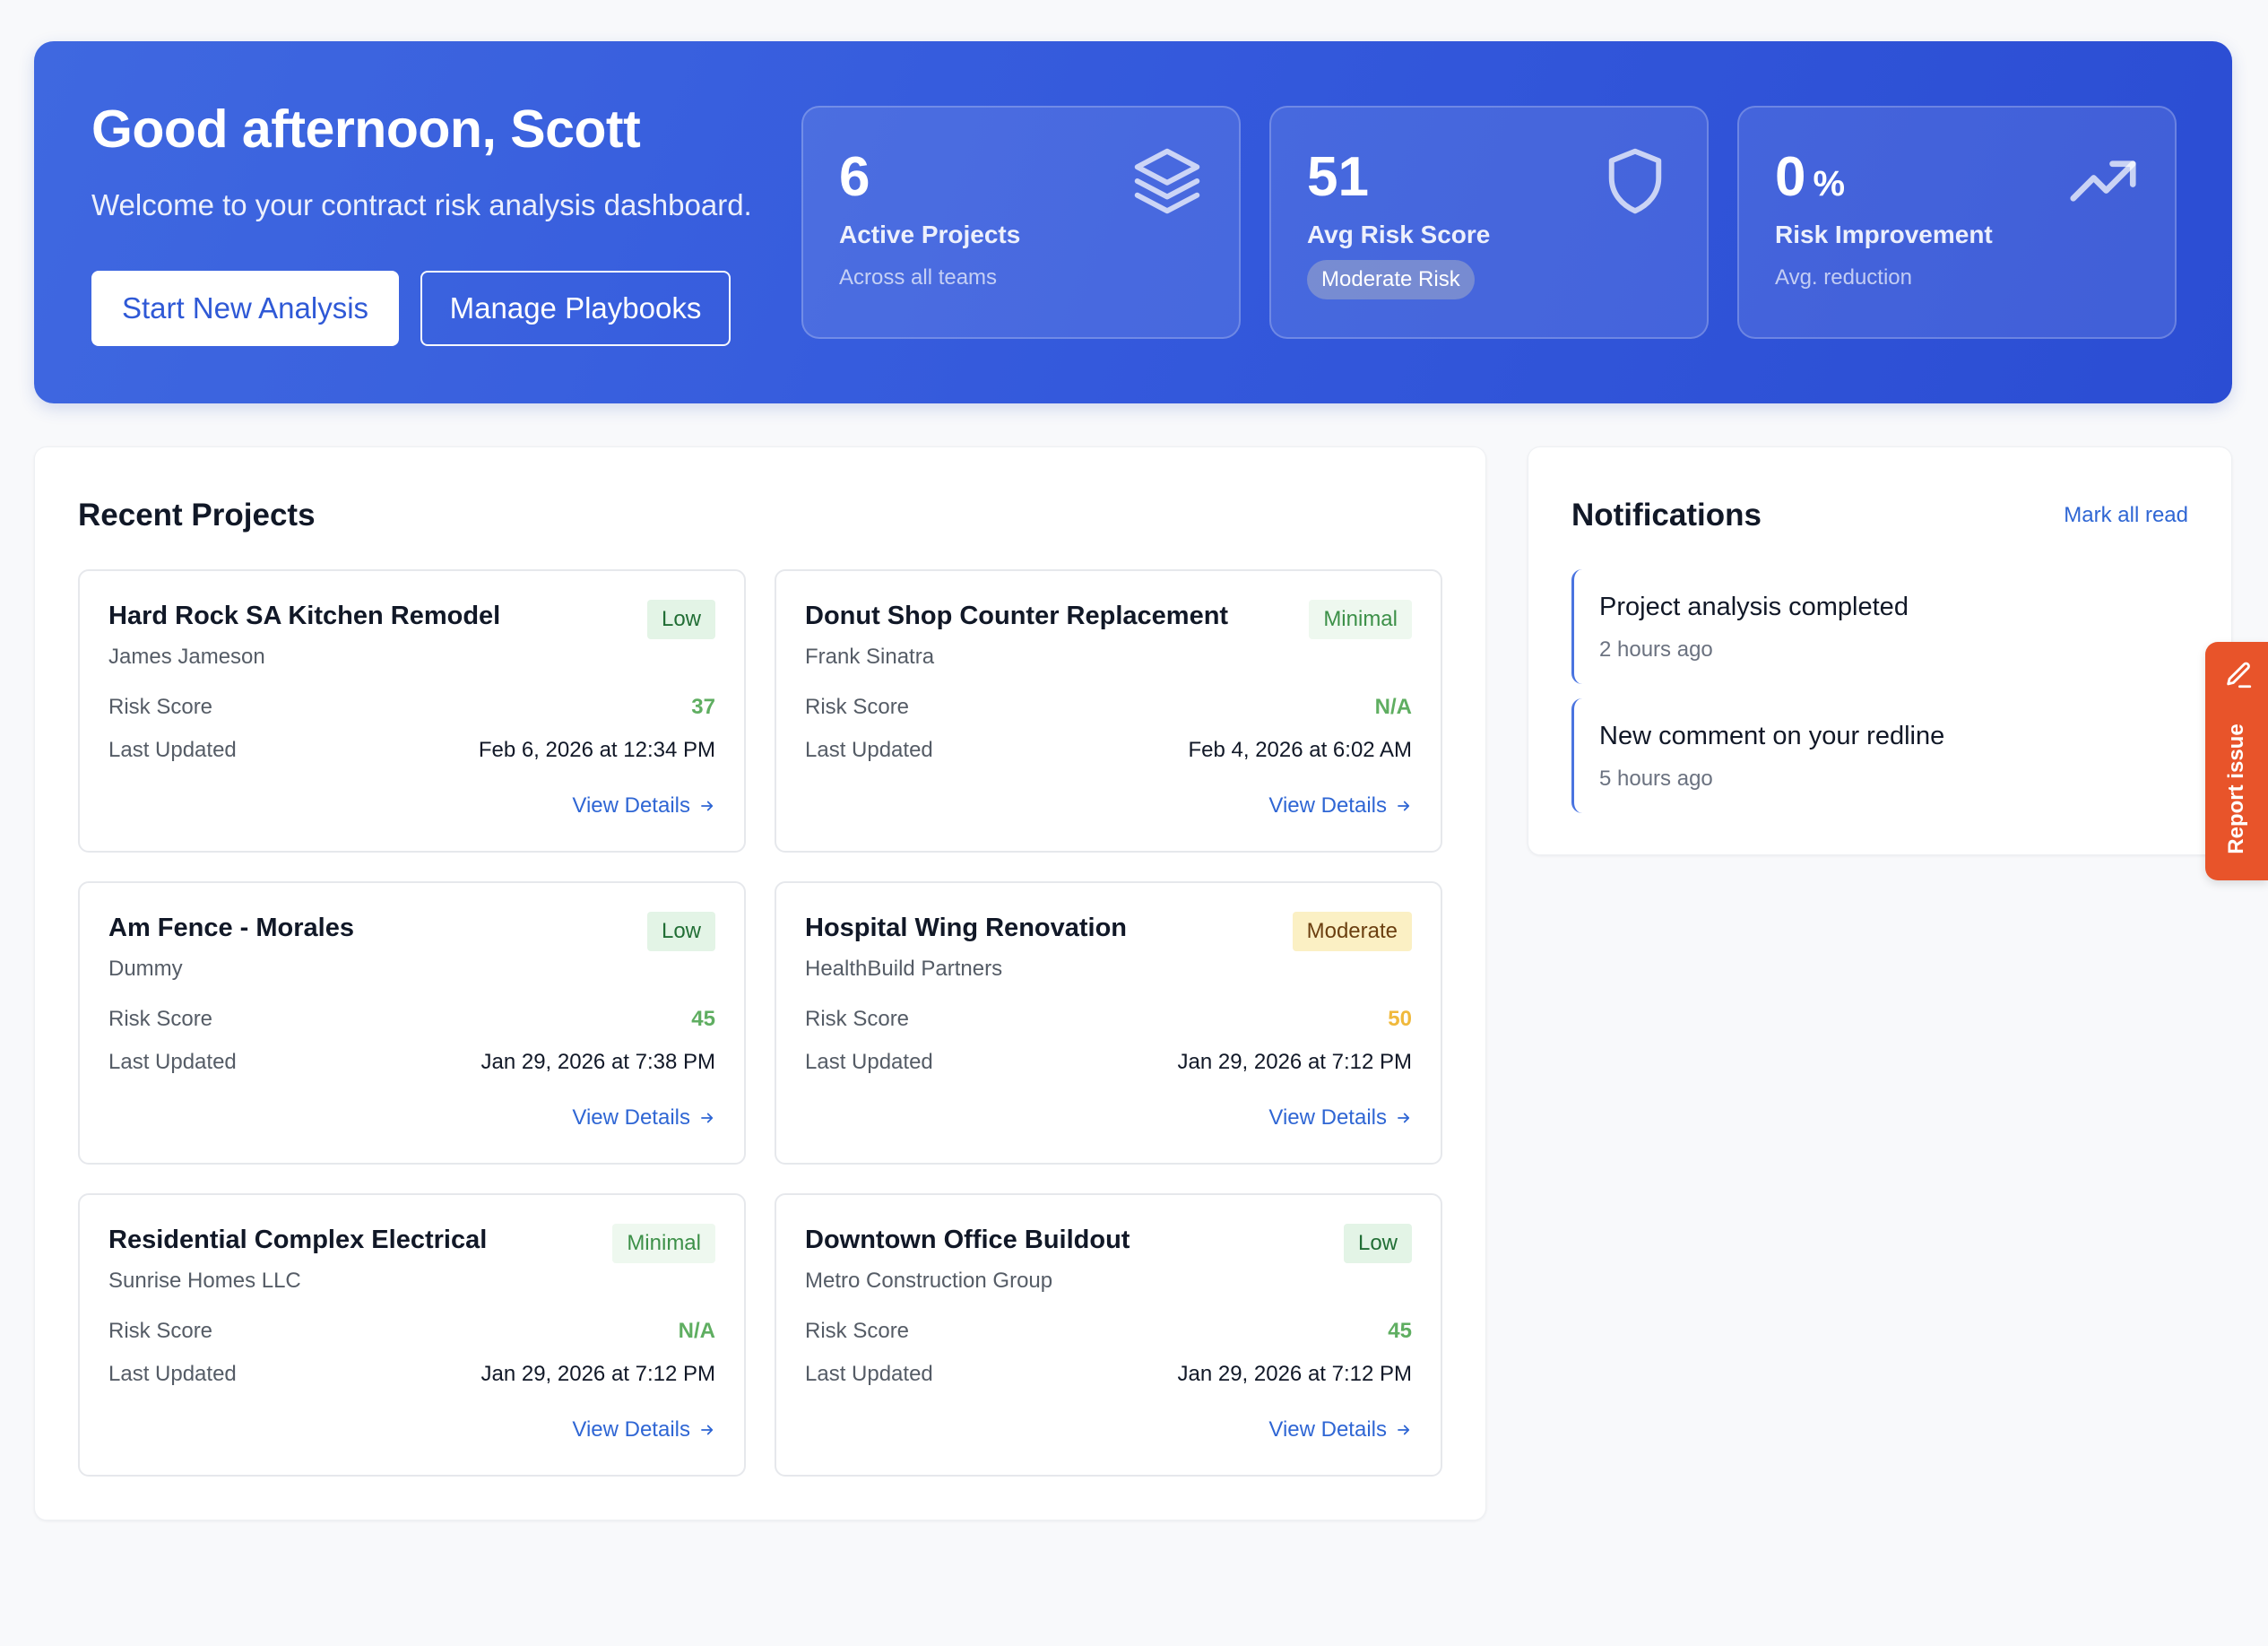 This screenshot has height=1646, width=2268. Describe the element at coordinates (197, 515) in the screenshot. I see `section-title: Recent Projects` at that location.